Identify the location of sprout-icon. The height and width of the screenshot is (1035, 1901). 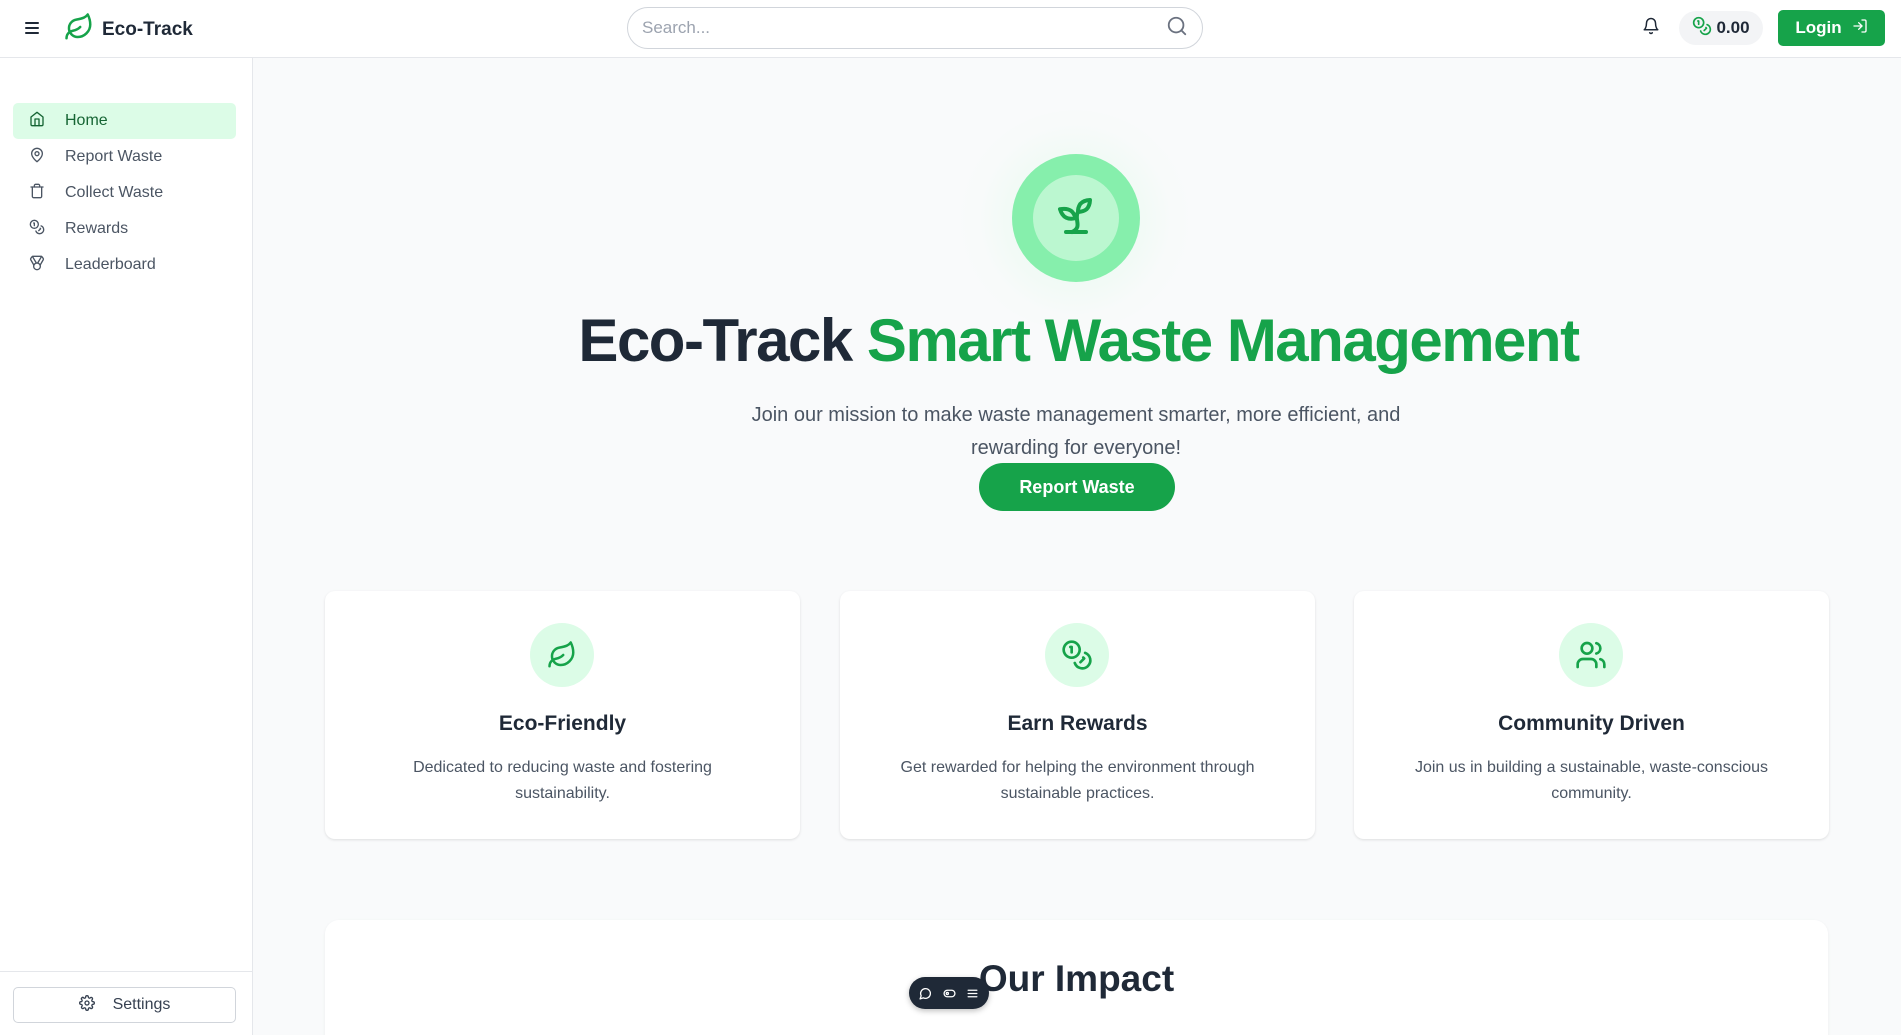
(1076, 218).